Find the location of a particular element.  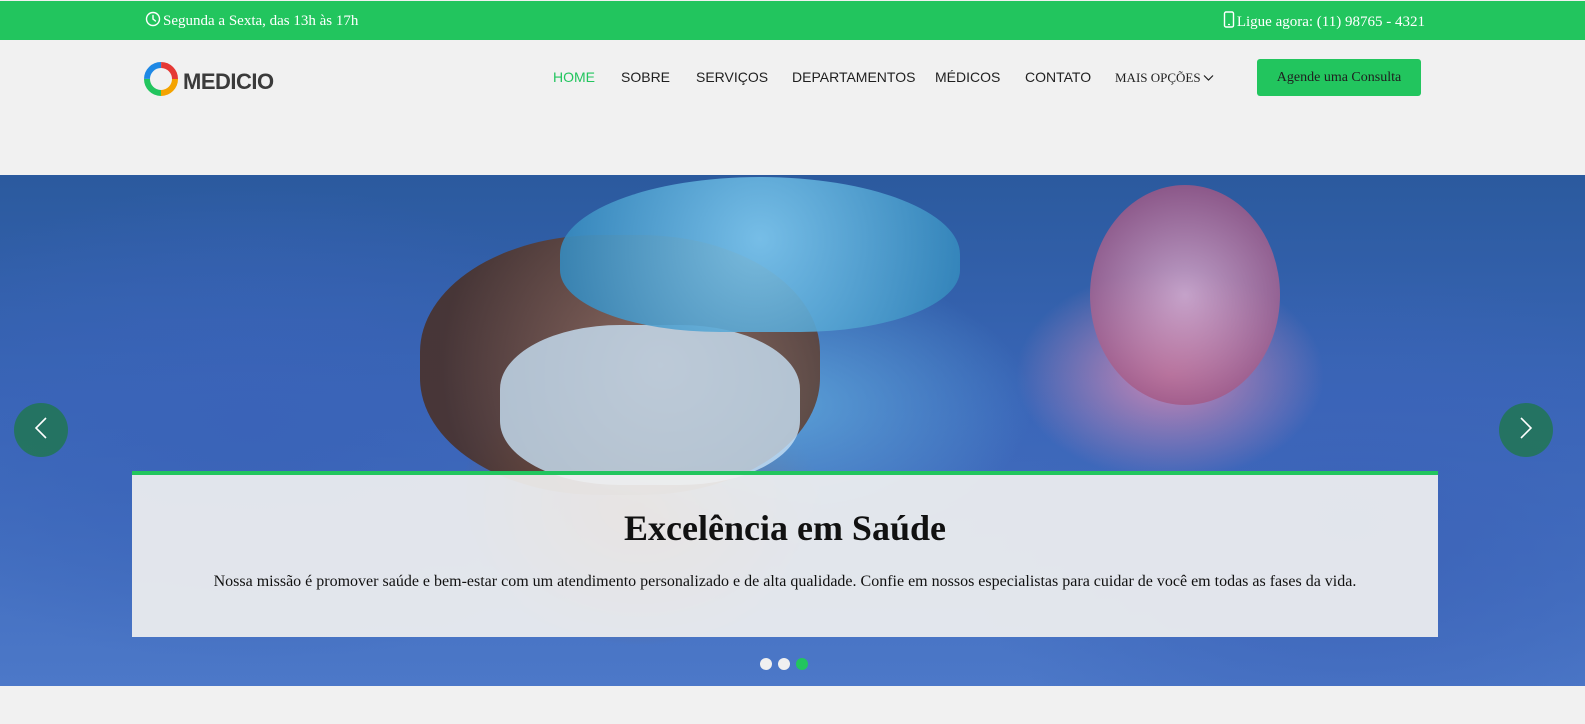

business-hours: Segunda a Sexta, das 13h às 17h is located at coordinates (251, 21).